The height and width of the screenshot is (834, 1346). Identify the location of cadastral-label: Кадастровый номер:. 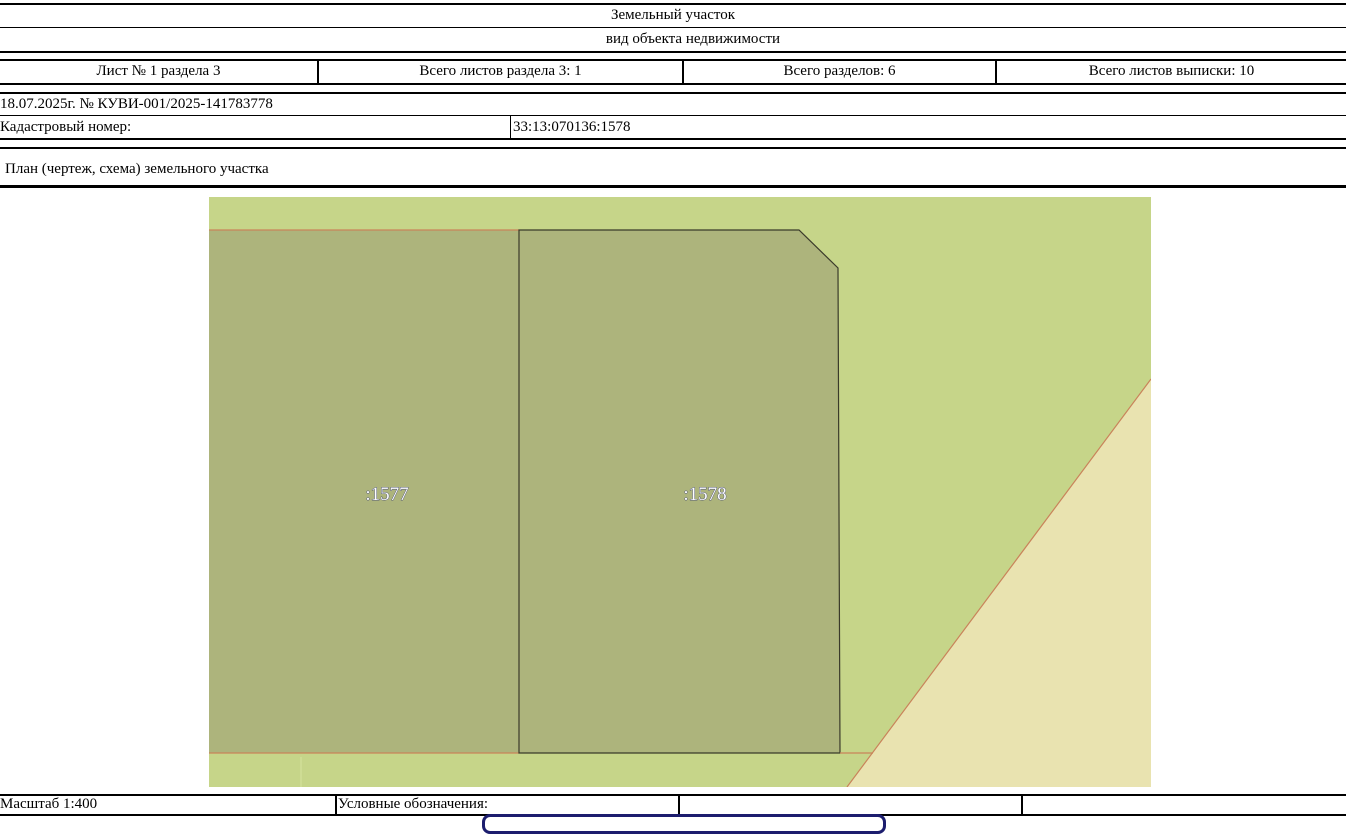
(66, 127).